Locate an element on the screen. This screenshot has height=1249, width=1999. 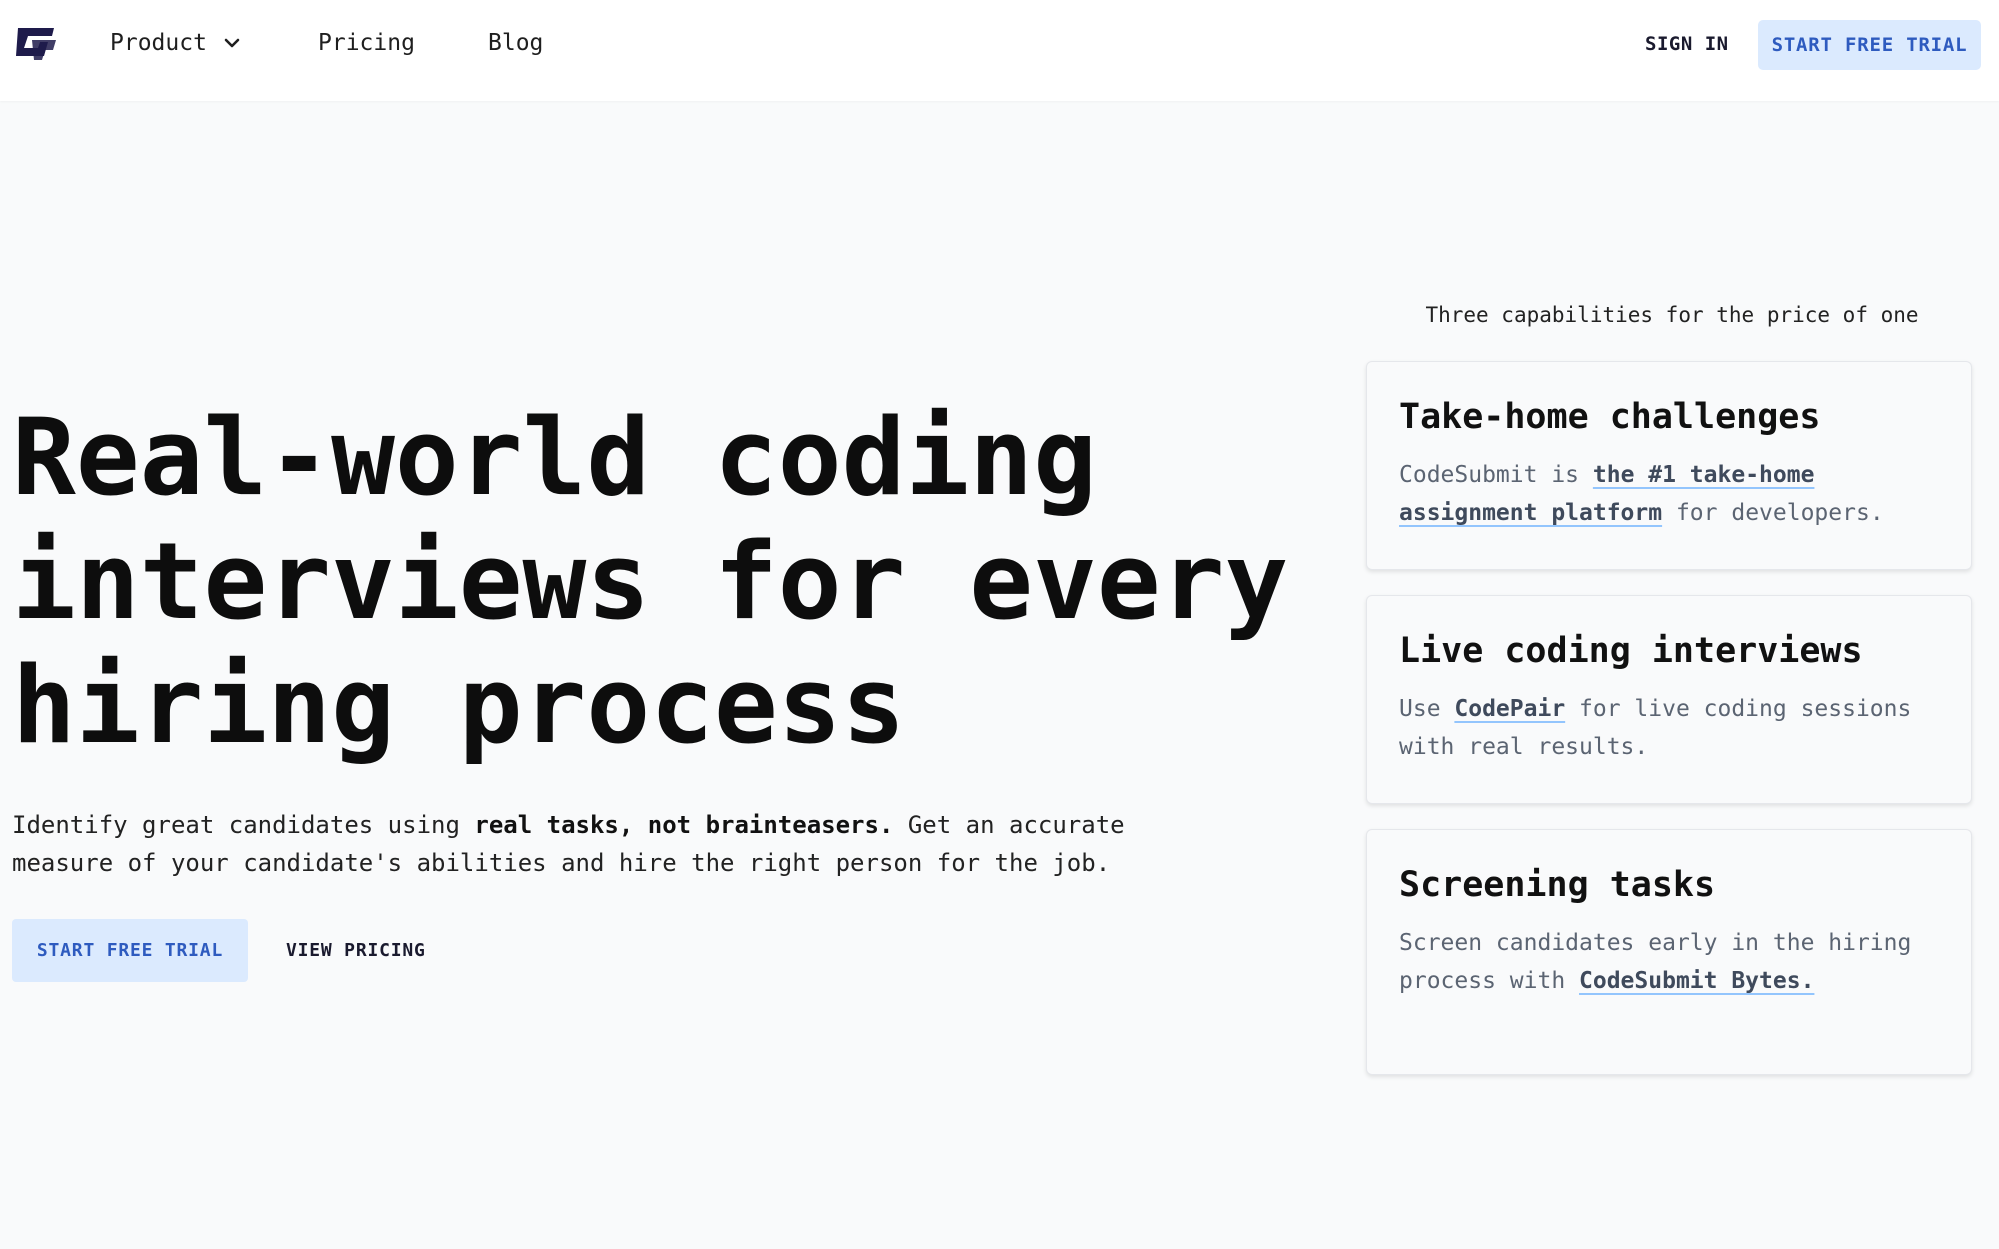
card-text-before: Use is located at coordinates (1427, 709).